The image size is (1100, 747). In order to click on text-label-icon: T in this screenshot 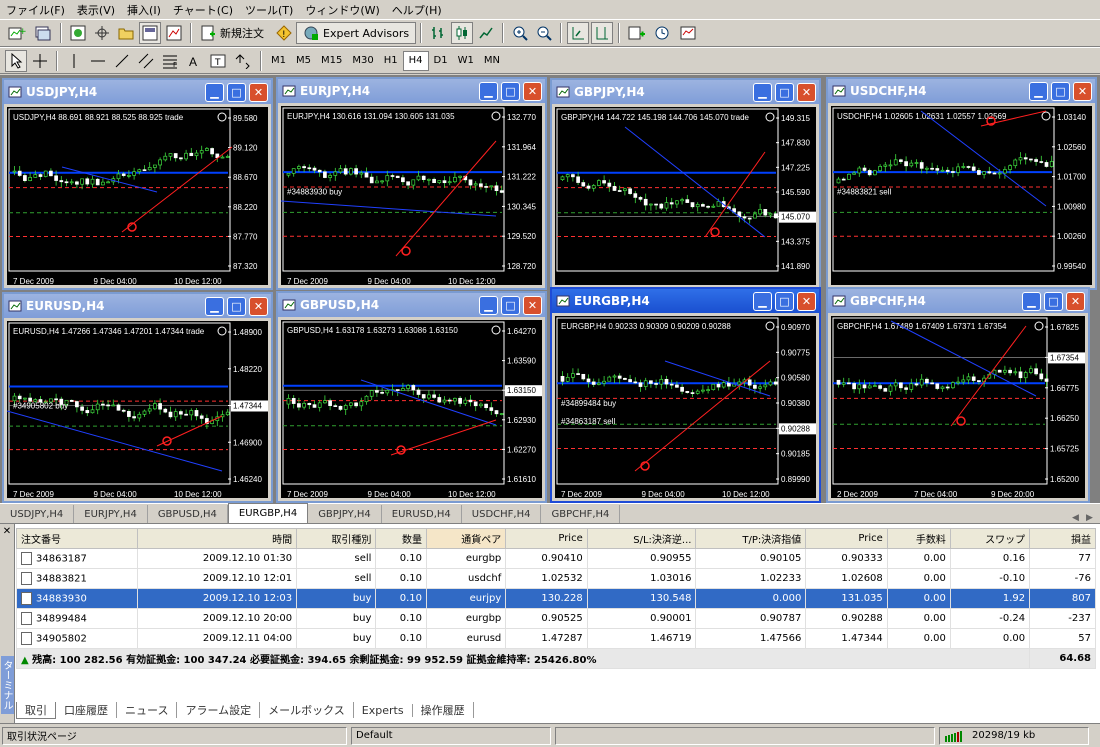, I will do `click(218, 61)`.